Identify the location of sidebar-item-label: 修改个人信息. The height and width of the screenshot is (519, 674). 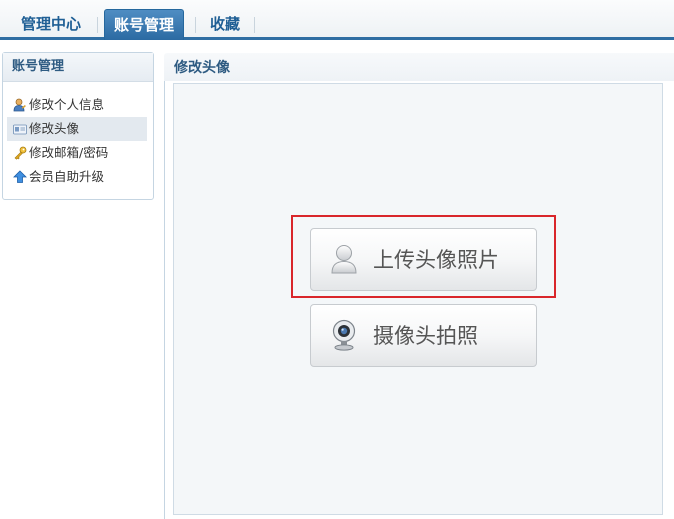
(67, 104).